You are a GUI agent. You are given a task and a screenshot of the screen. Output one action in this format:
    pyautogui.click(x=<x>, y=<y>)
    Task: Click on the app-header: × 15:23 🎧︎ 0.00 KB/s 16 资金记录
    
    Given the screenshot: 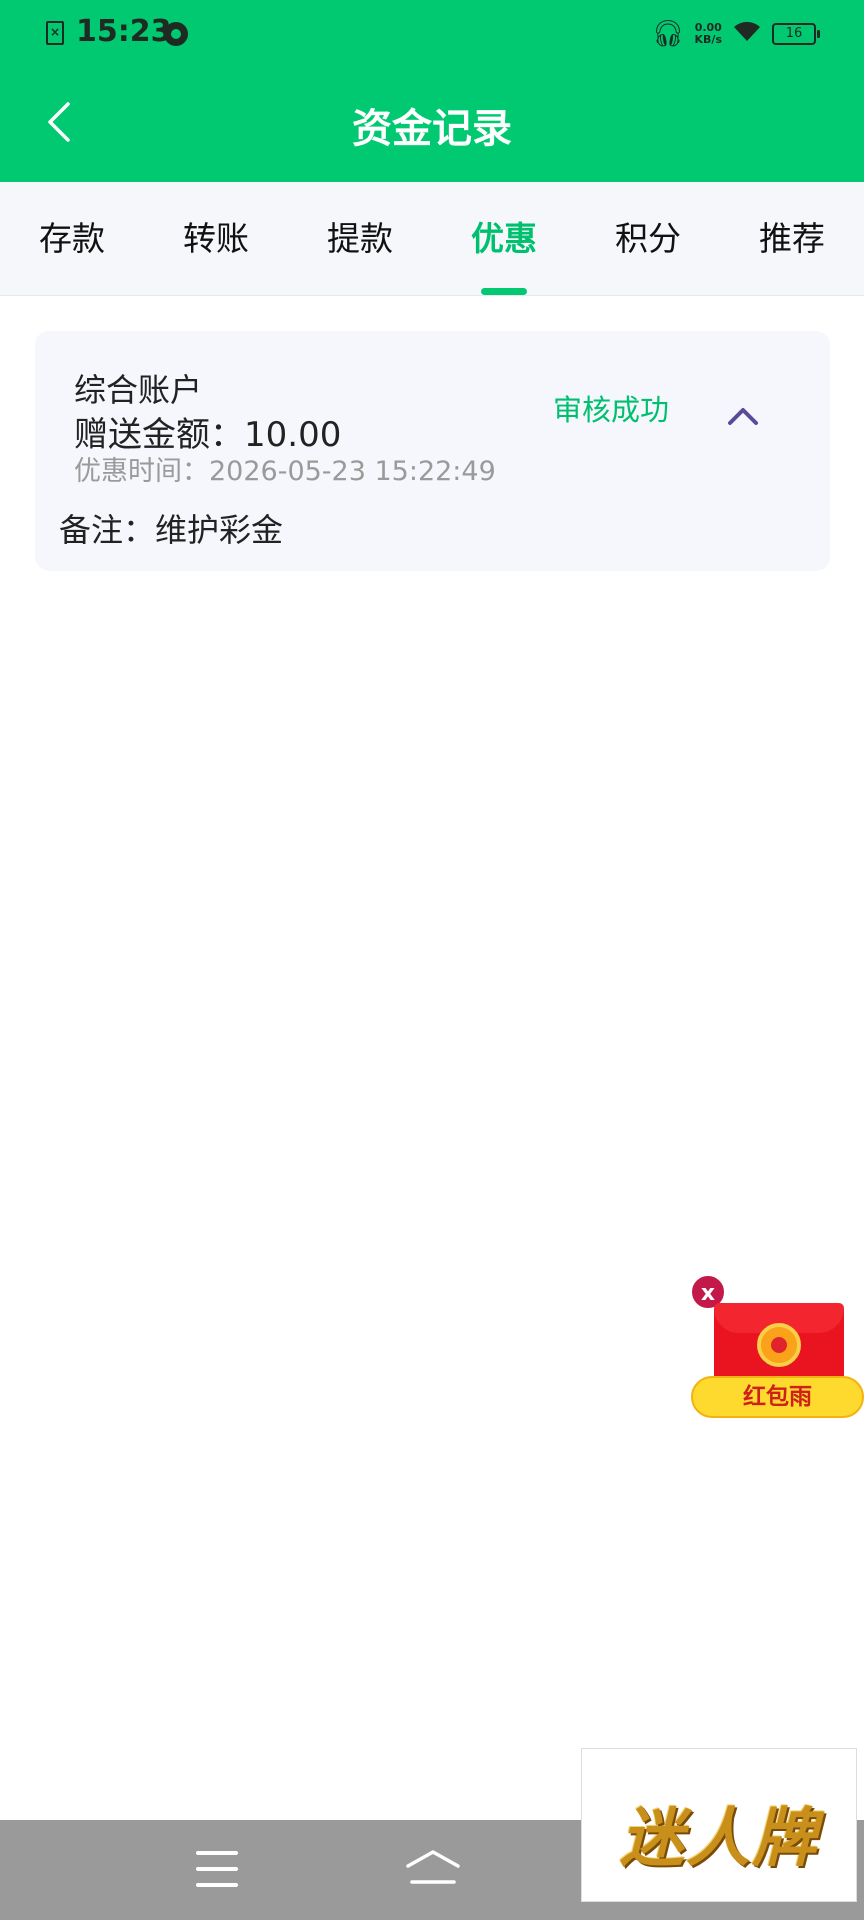 What is the action you would take?
    pyautogui.click(x=432, y=91)
    